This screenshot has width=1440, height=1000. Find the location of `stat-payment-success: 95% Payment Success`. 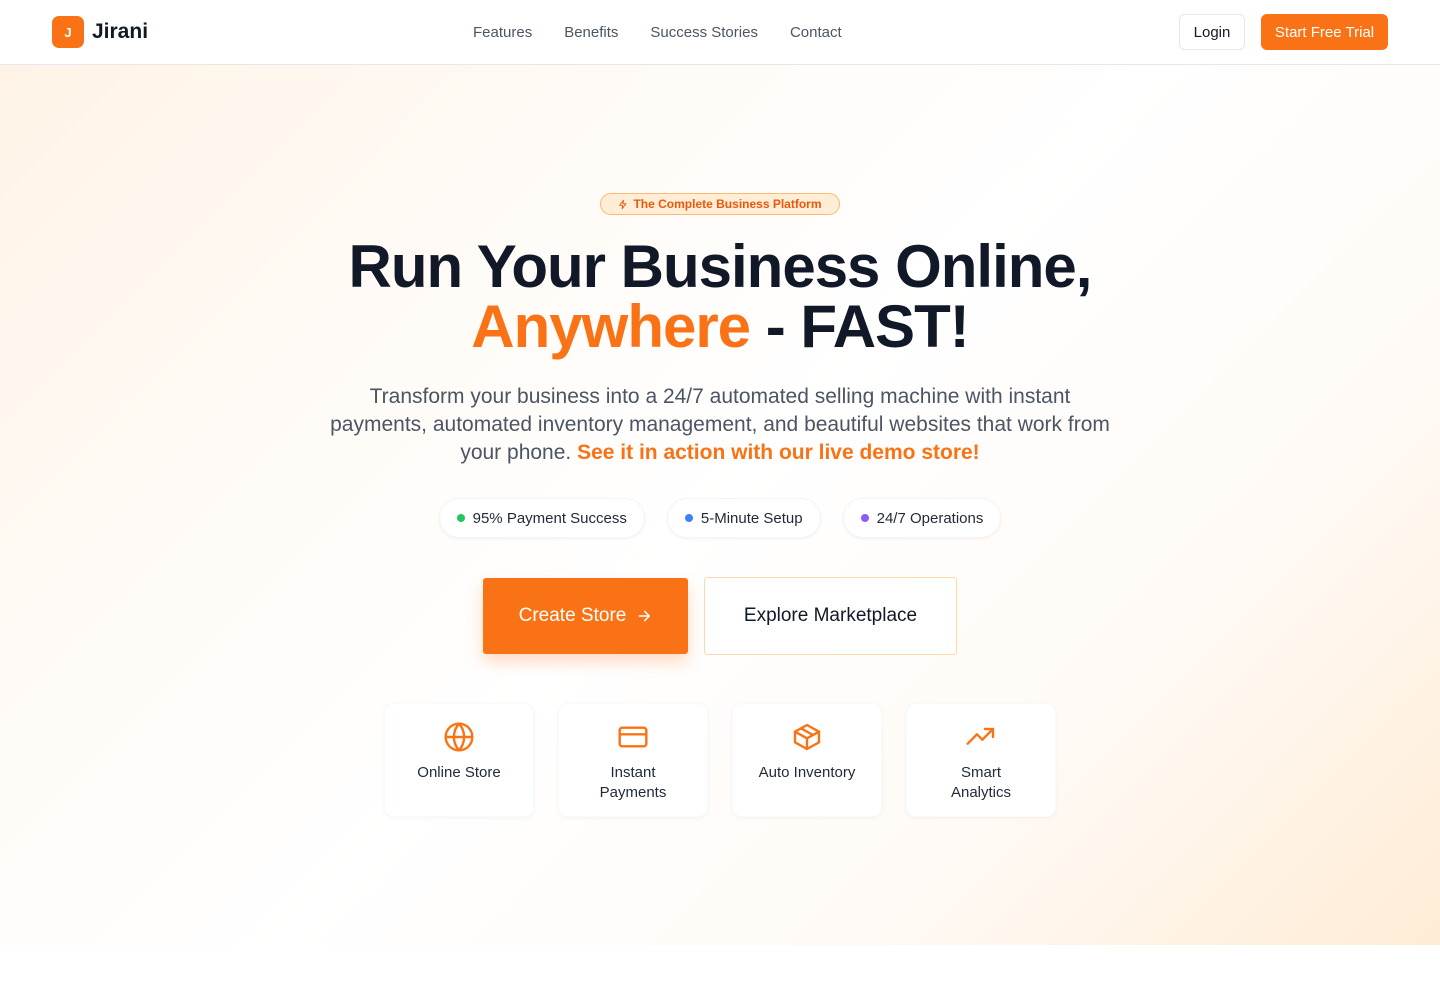

stat-payment-success: 95% Payment Success is located at coordinates (541, 518).